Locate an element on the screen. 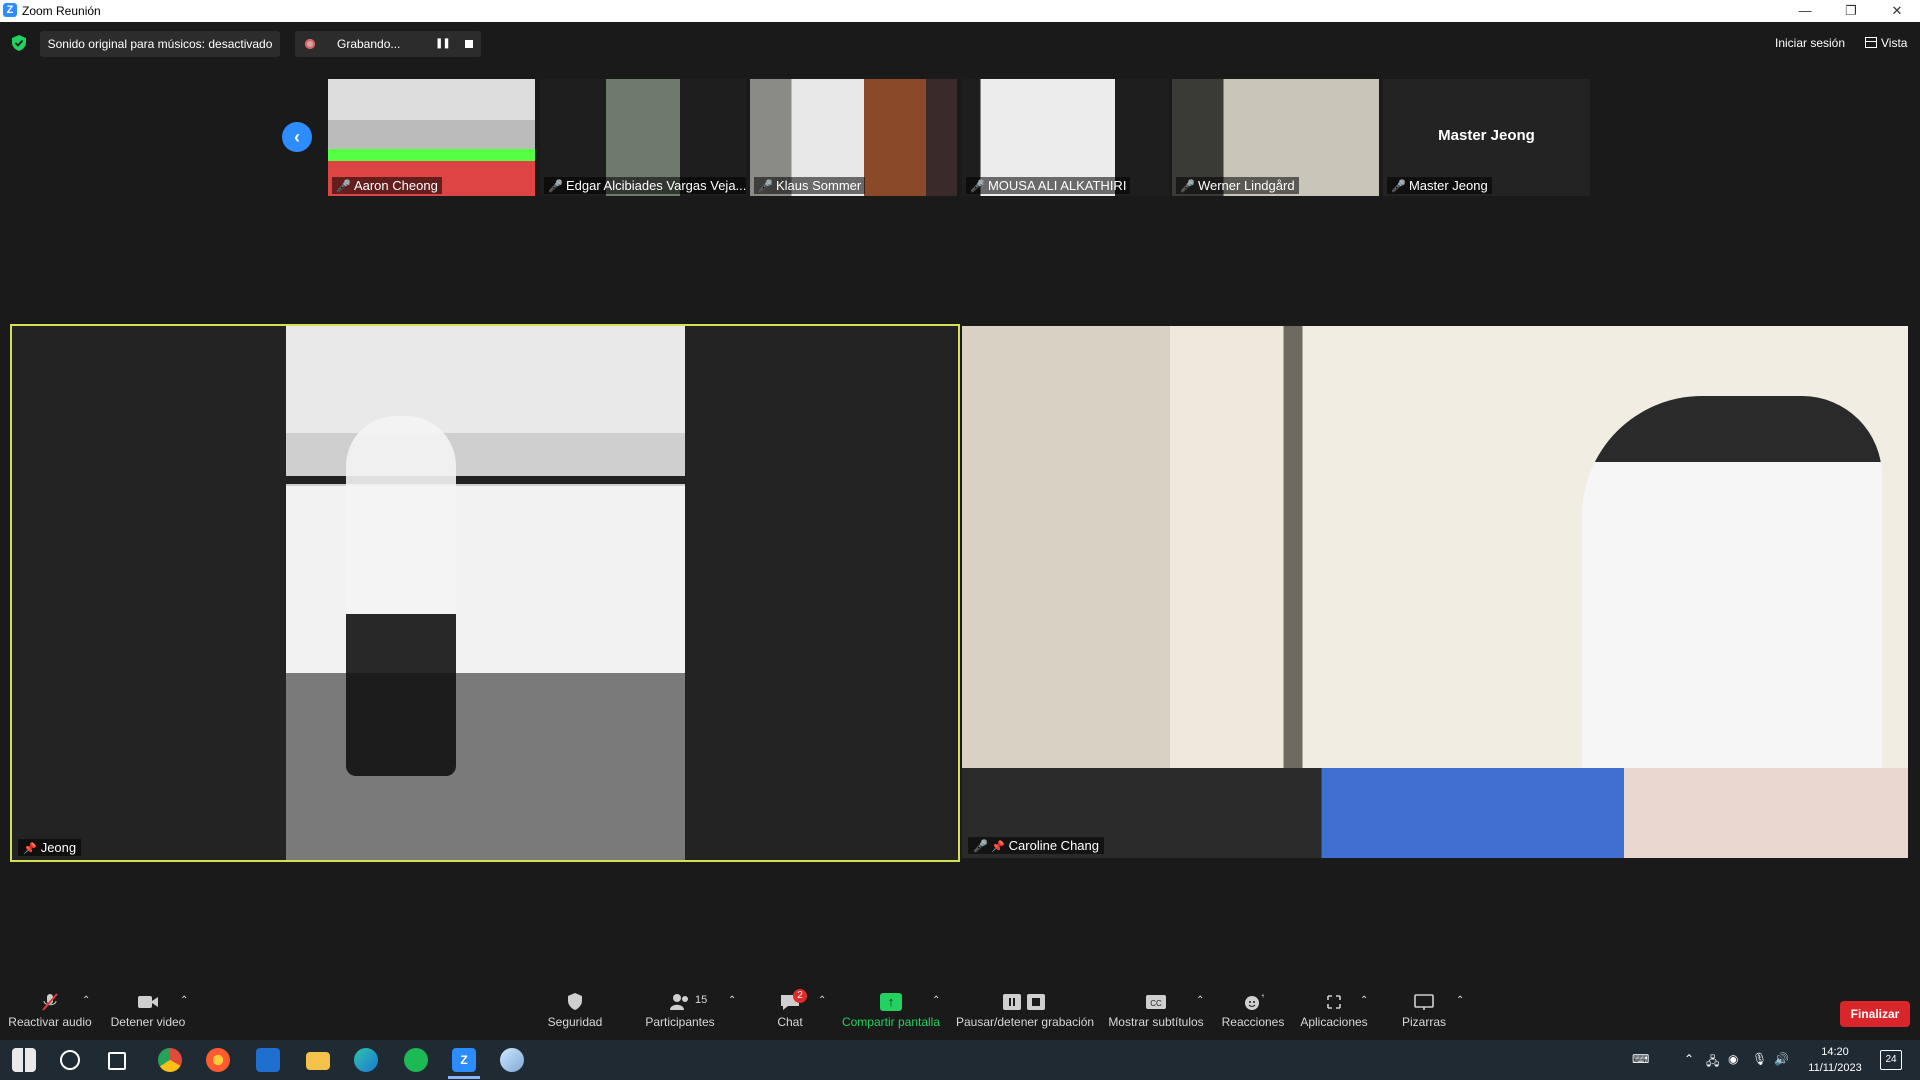 Image resolution: width=1920 pixels, height=1080 pixels. participant-name: Aaron Cheong is located at coordinates (395, 185).